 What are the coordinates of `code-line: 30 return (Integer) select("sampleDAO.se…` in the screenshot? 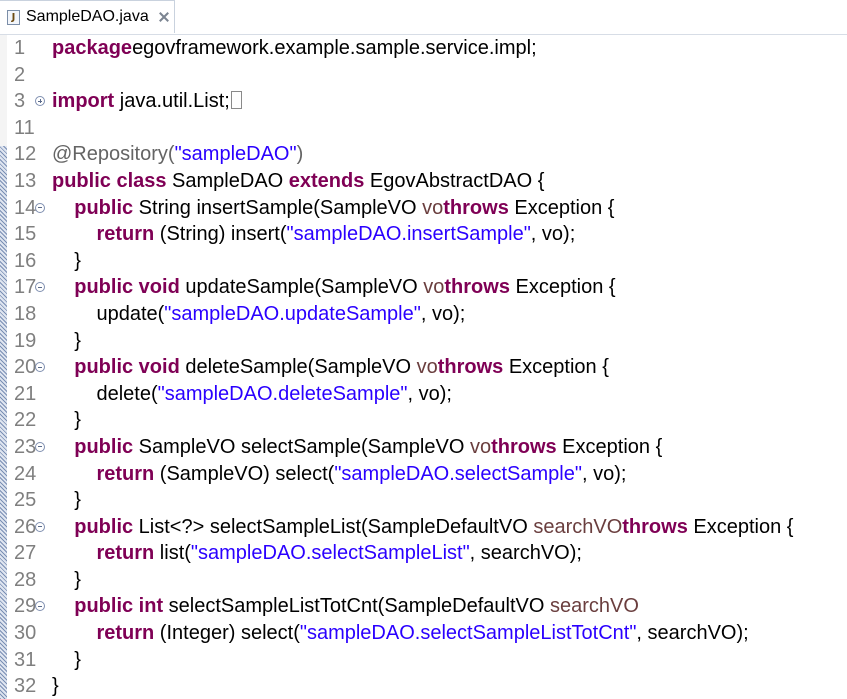 It's located at (423, 633).